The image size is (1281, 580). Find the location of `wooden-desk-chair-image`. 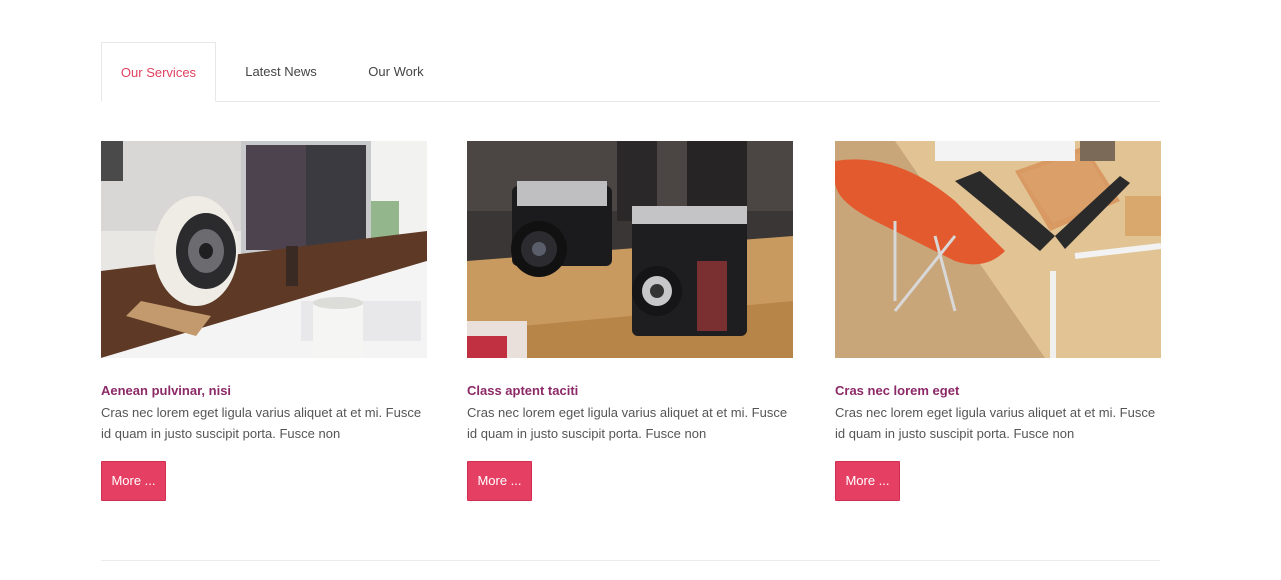

wooden-desk-chair-image is located at coordinates (998, 249).